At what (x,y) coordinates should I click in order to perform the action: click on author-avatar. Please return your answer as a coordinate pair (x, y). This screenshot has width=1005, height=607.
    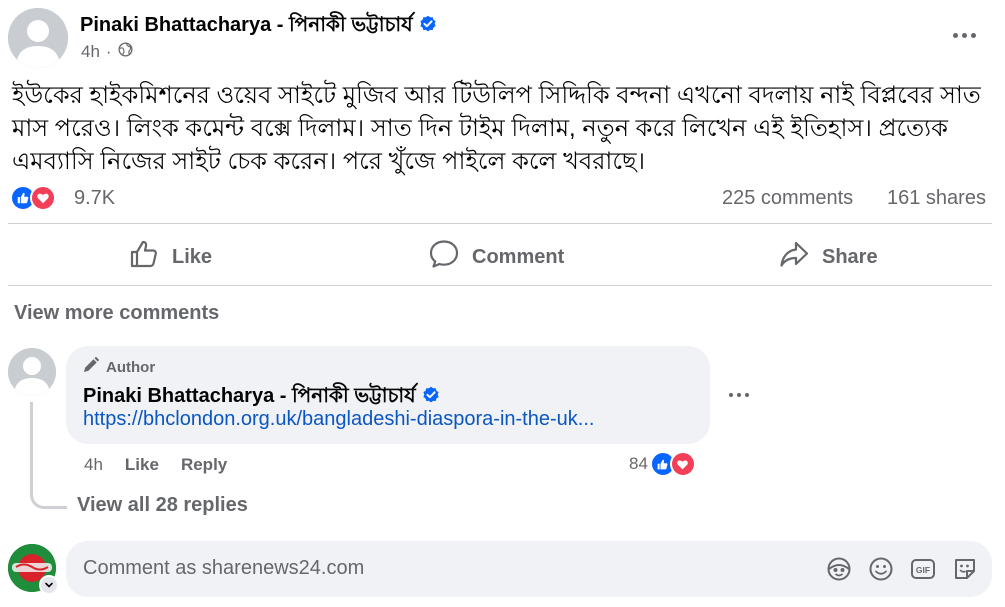
    Looking at the image, I should click on (38, 38).